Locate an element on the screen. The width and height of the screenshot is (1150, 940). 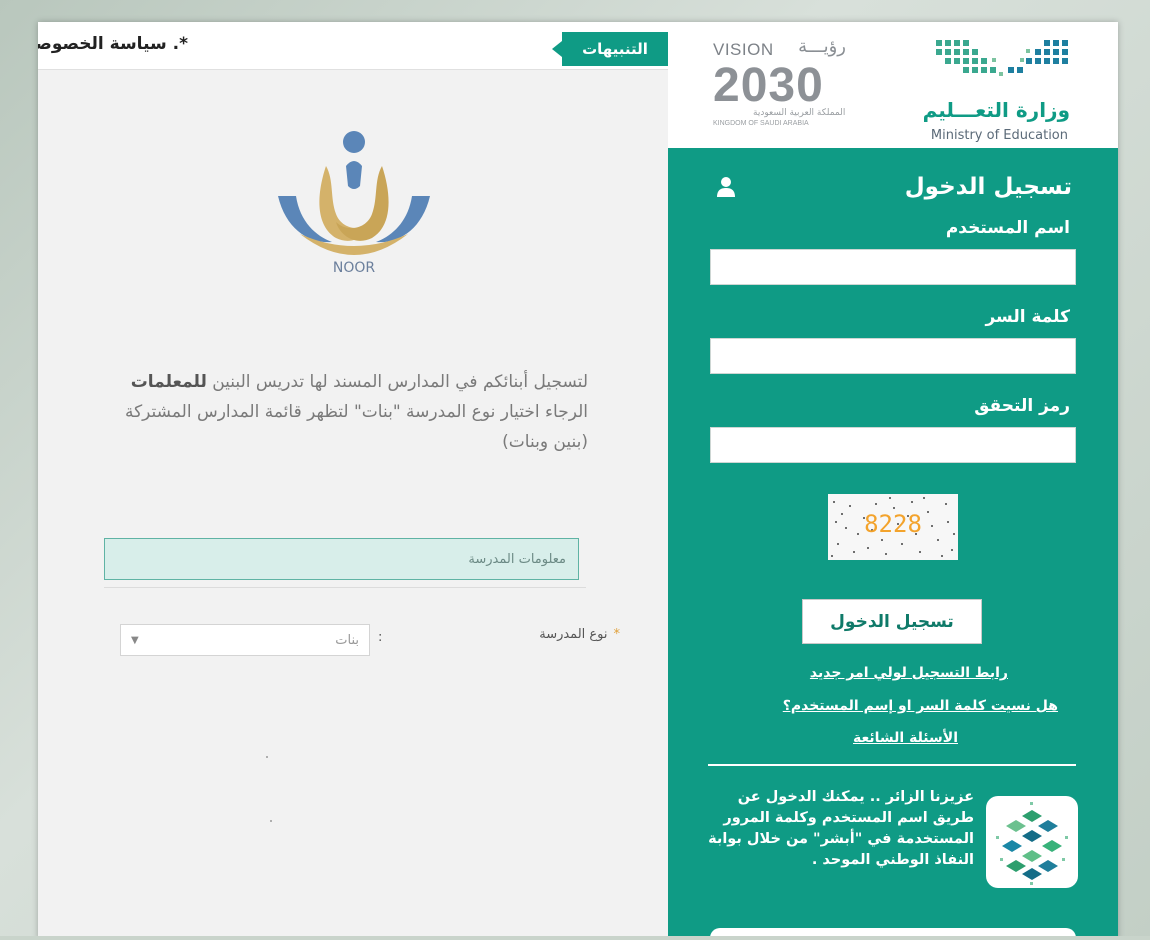
password-input is located at coordinates (893, 356).